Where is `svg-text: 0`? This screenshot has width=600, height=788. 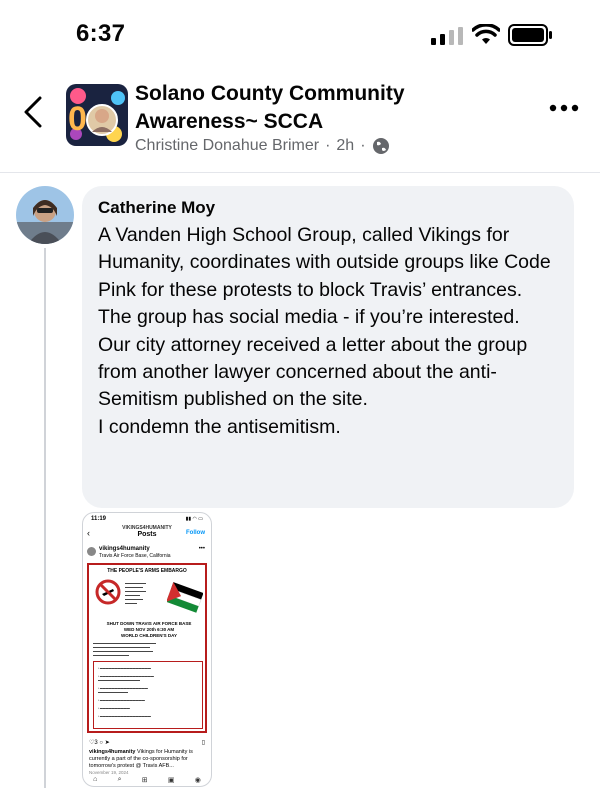 svg-text: 0 is located at coordinates (77, 119).